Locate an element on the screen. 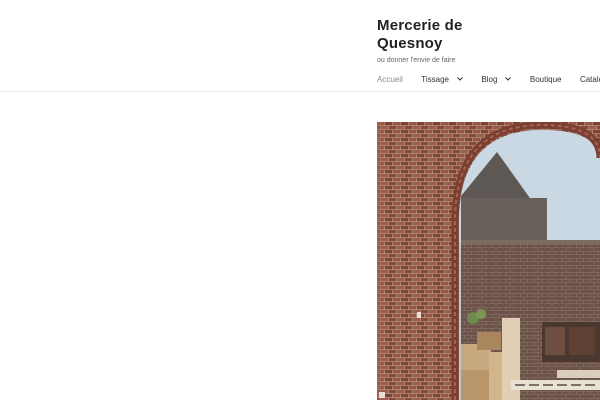 This screenshot has width=600, height=400. nav-item-label: Accueil is located at coordinates (390, 79).